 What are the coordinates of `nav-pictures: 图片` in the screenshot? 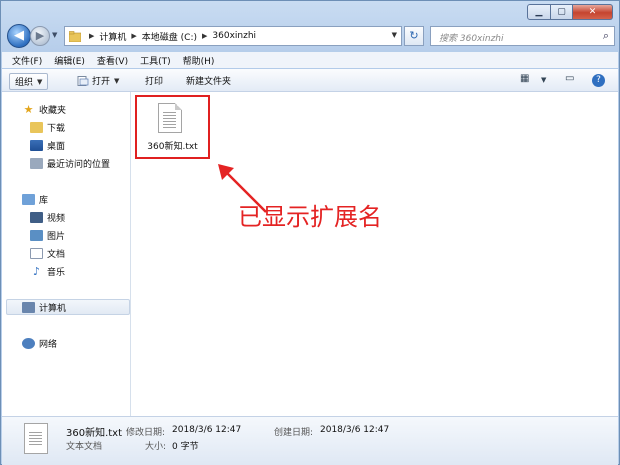 It's located at (47, 235).